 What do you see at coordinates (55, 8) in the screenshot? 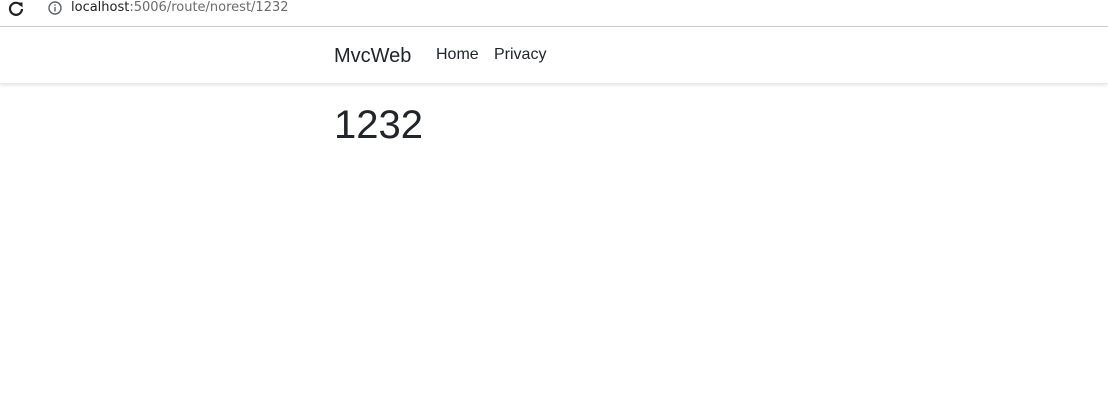
I see `info-icon` at bounding box center [55, 8].